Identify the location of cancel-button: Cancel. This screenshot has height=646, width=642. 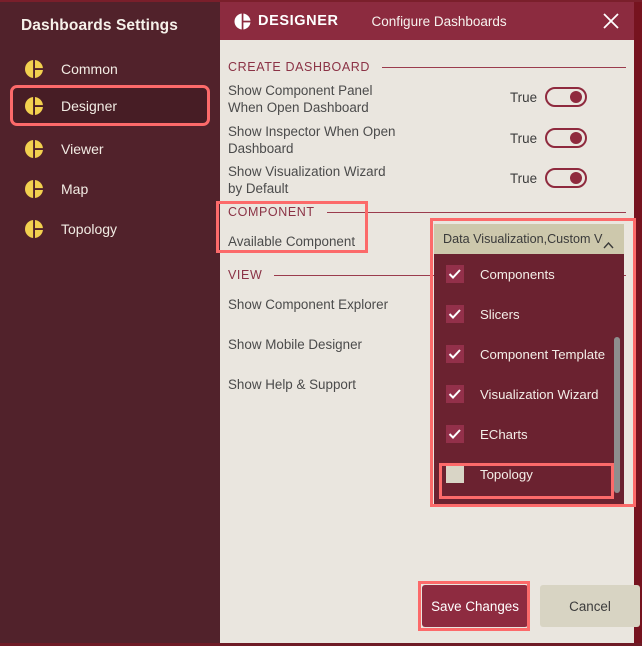
(590, 606).